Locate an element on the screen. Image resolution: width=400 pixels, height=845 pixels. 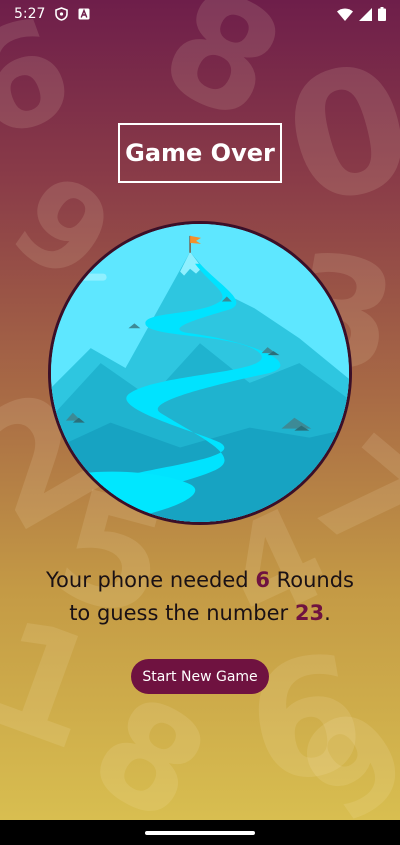
shield-icon is located at coordinates (62, 14).